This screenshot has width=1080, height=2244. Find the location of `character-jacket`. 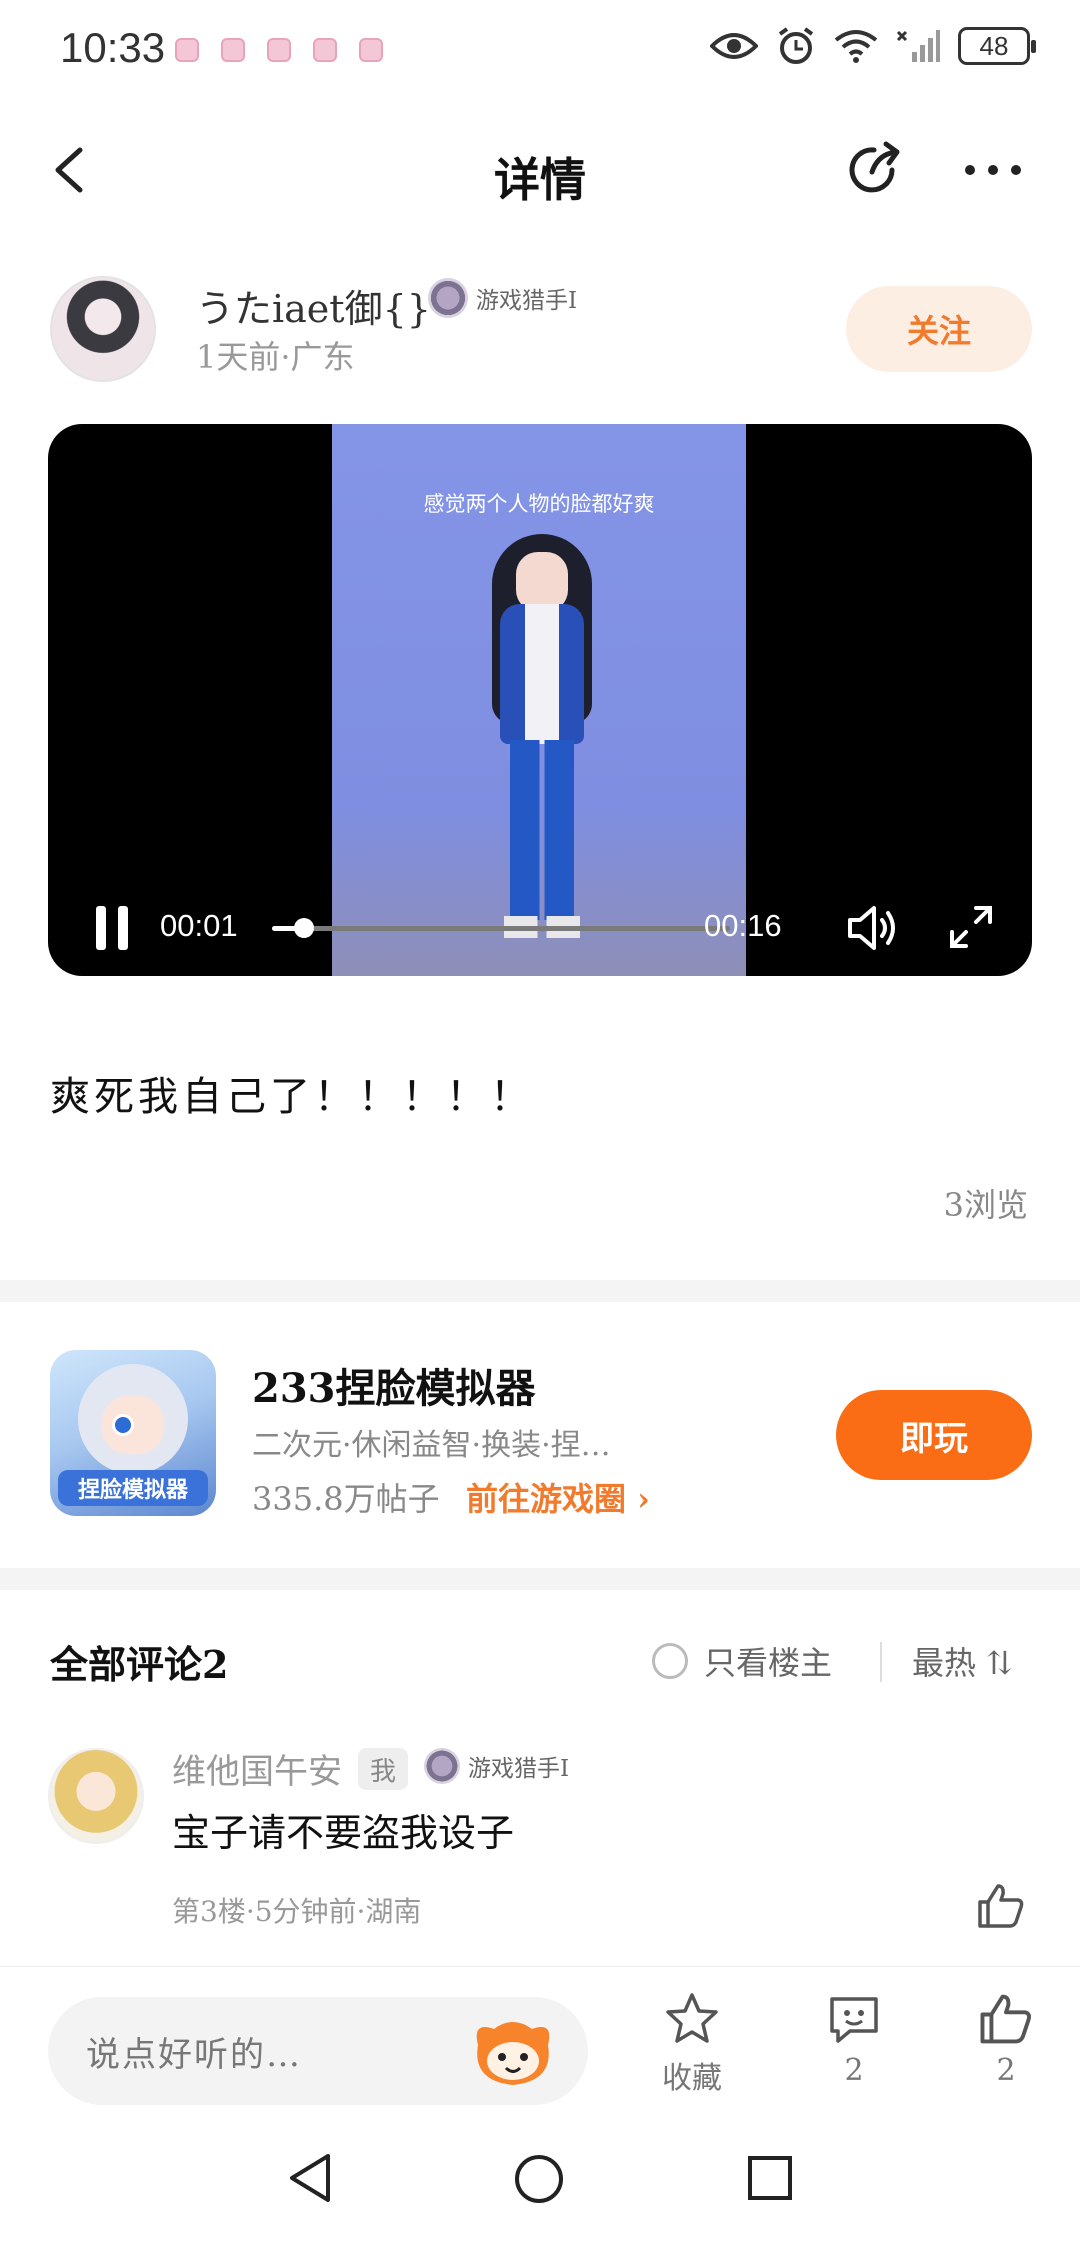

character-jacket is located at coordinates (542, 674).